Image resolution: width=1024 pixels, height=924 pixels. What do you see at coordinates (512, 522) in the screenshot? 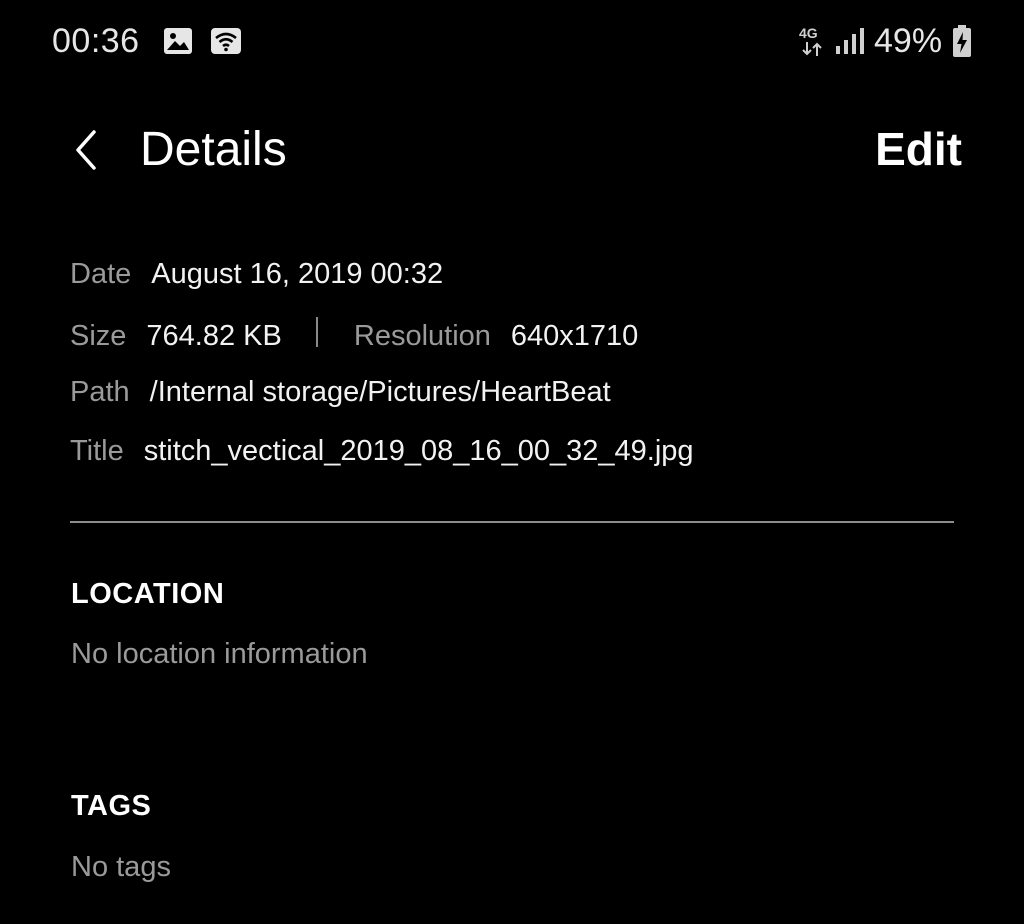
I see `divider` at bounding box center [512, 522].